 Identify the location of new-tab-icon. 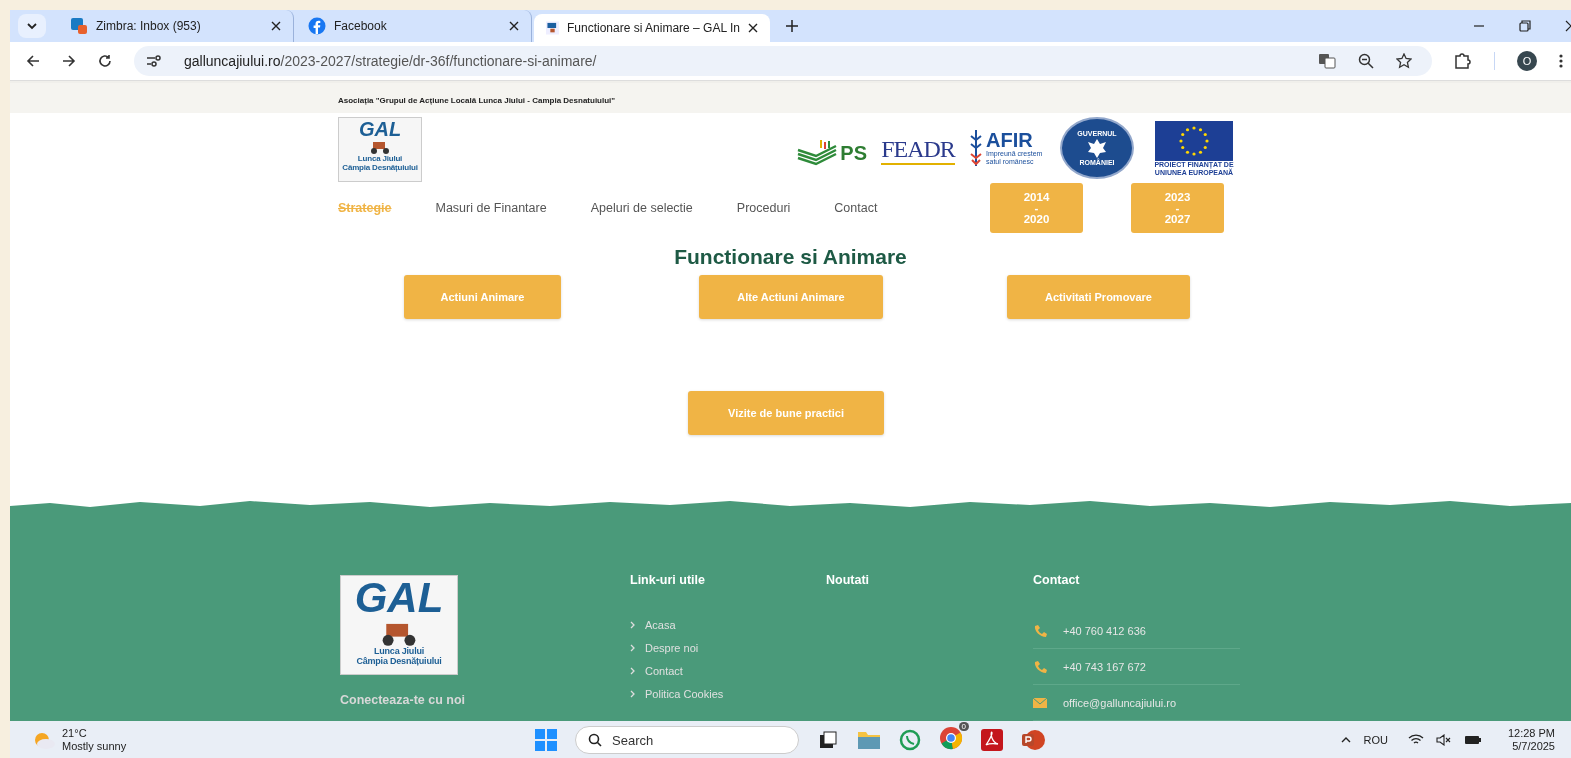
(792, 26).